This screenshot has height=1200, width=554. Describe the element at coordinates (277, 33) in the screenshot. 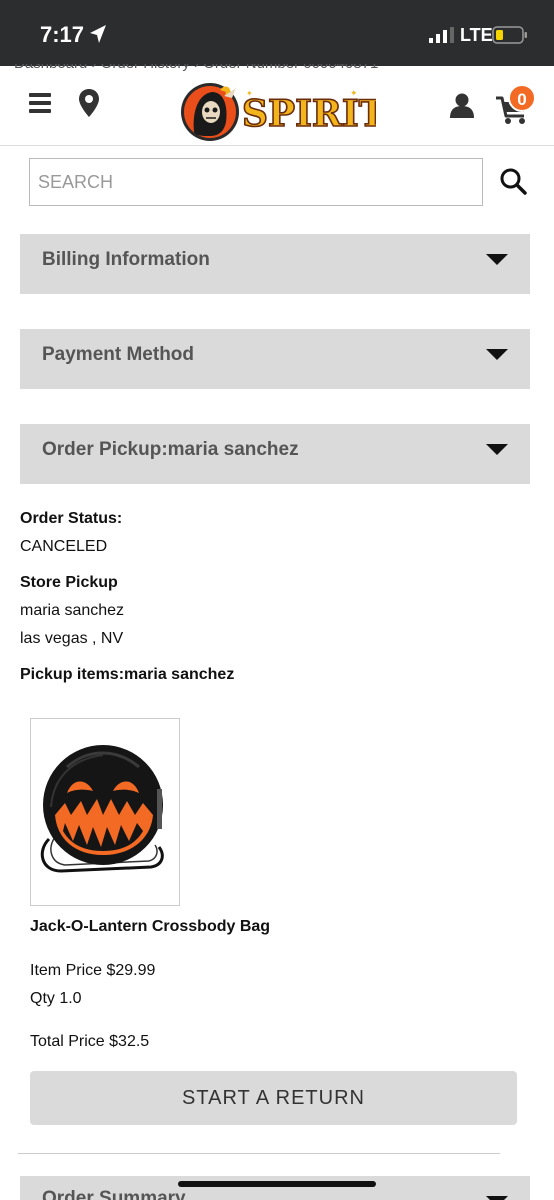

I see `status-bar: 7:17 LTE` at that location.